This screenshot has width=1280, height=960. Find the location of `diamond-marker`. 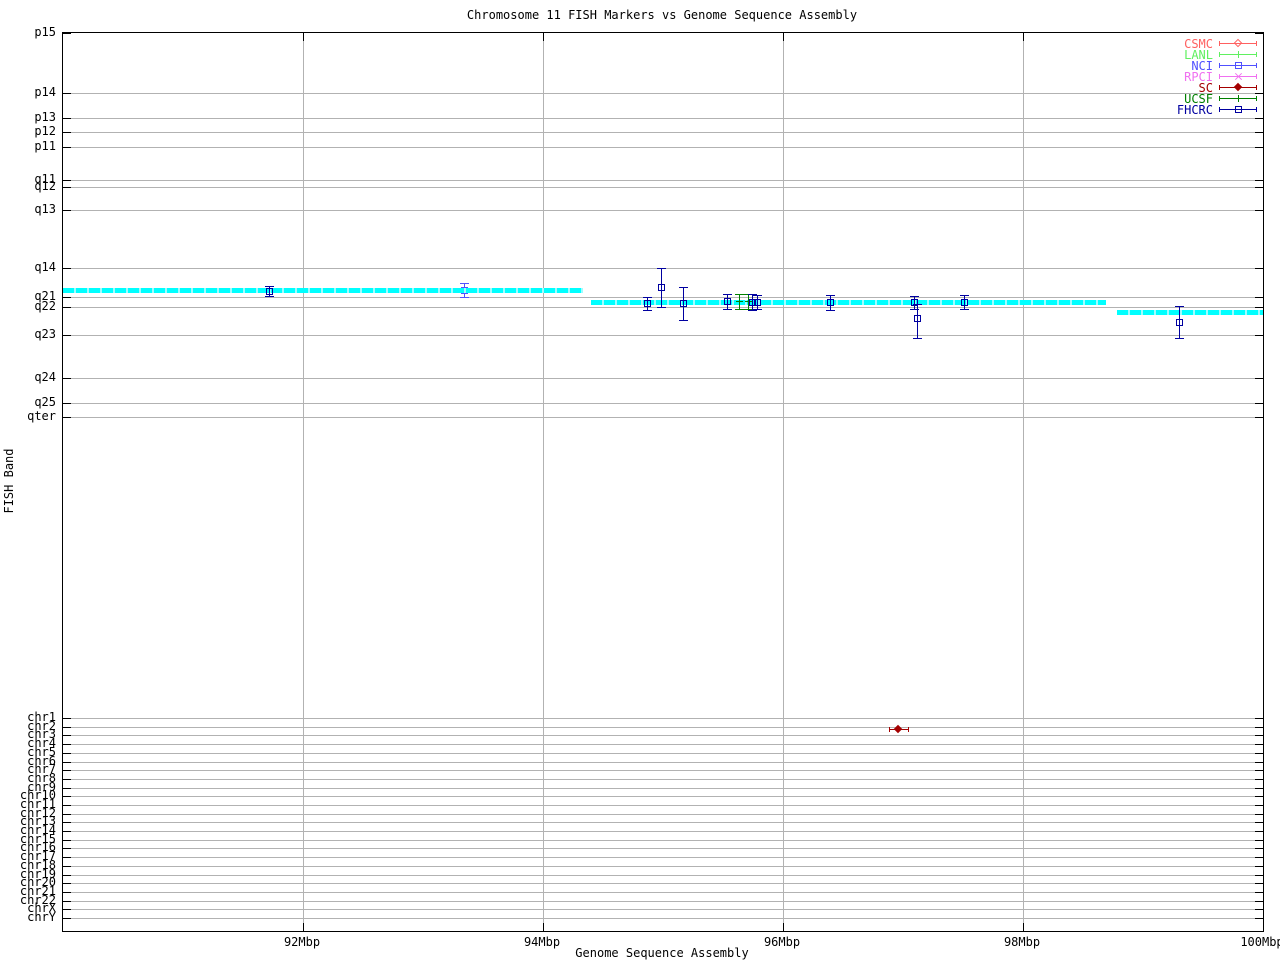

diamond-marker is located at coordinates (1238, 43).